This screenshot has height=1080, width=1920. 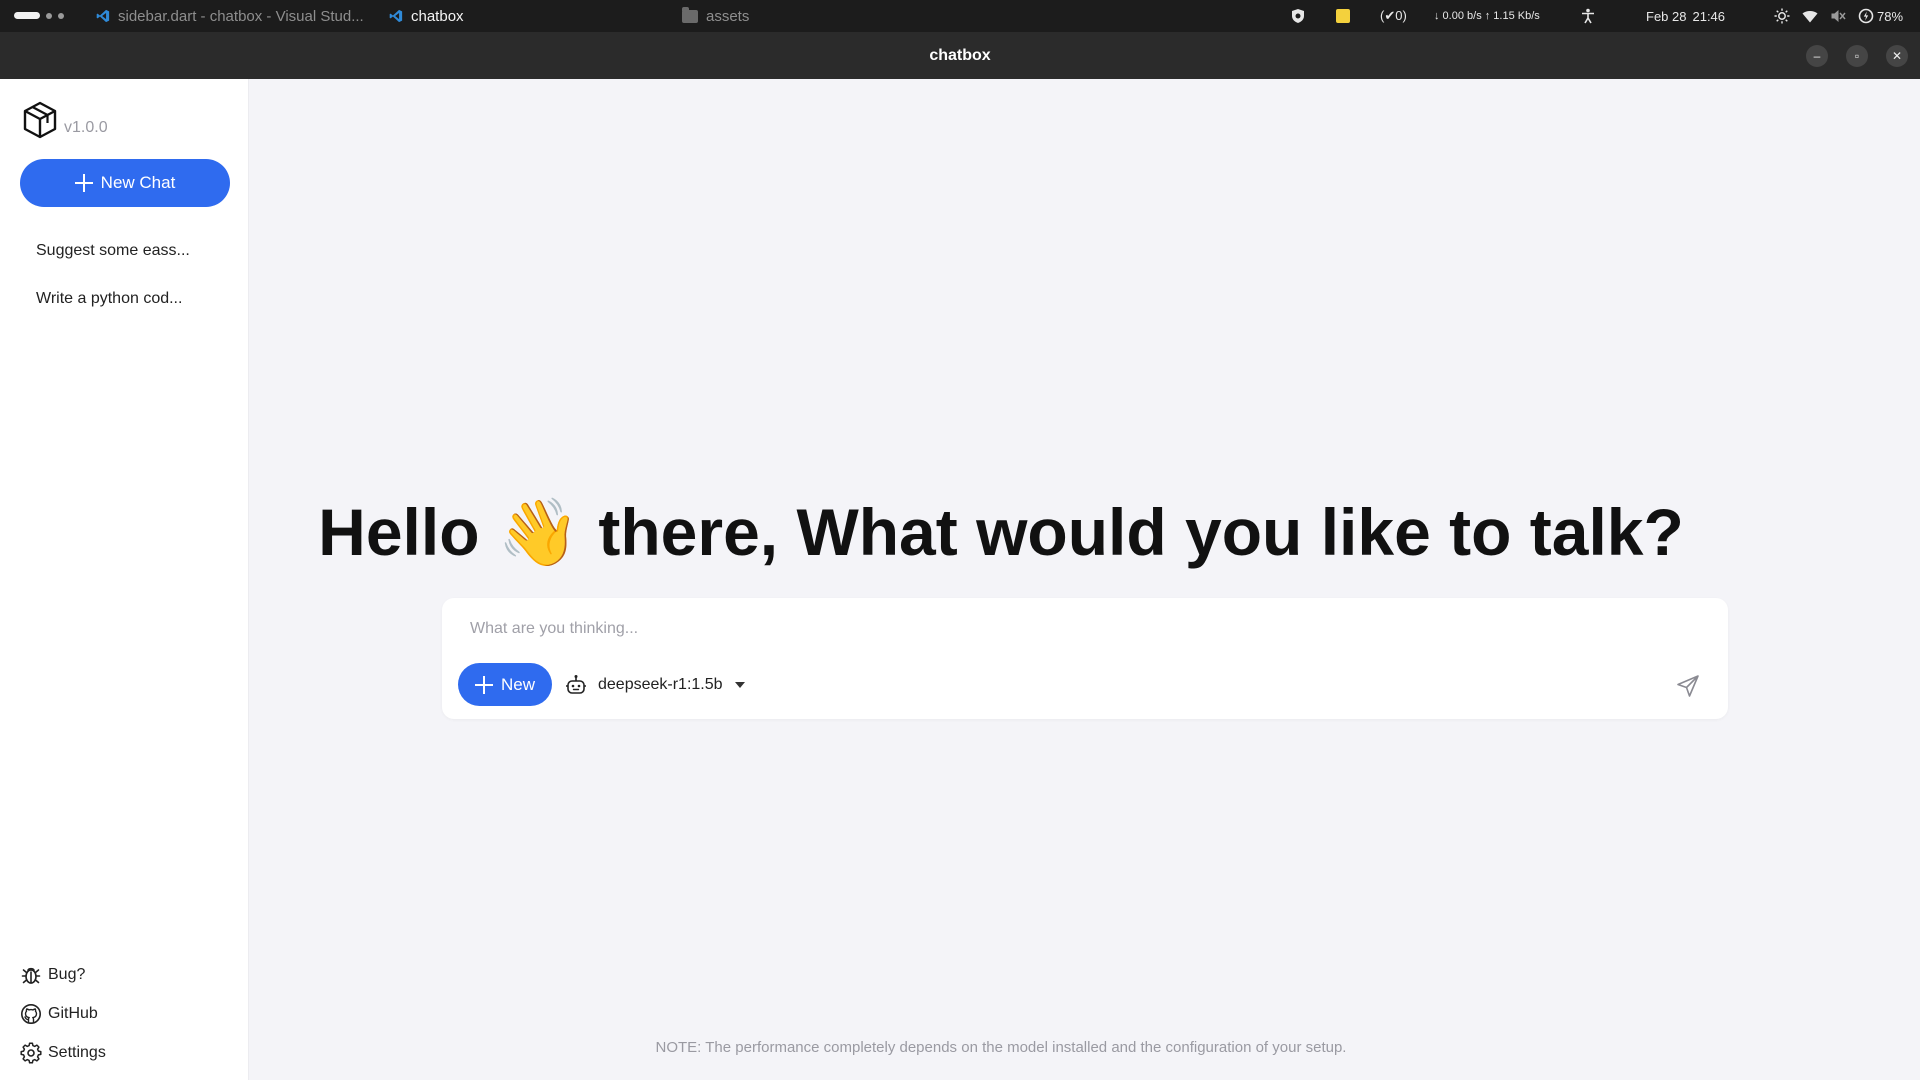 I want to click on close-button: ✕, so click(x=1897, y=56).